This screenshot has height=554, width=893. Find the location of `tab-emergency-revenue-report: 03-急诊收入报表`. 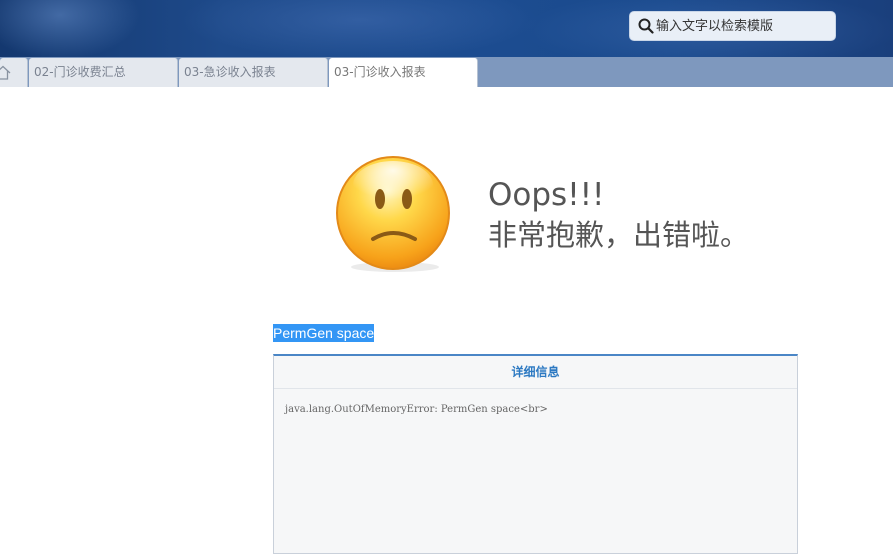

tab-emergency-revenue-report: 03-急诊收入报表 is located at coordinates (253, 72).